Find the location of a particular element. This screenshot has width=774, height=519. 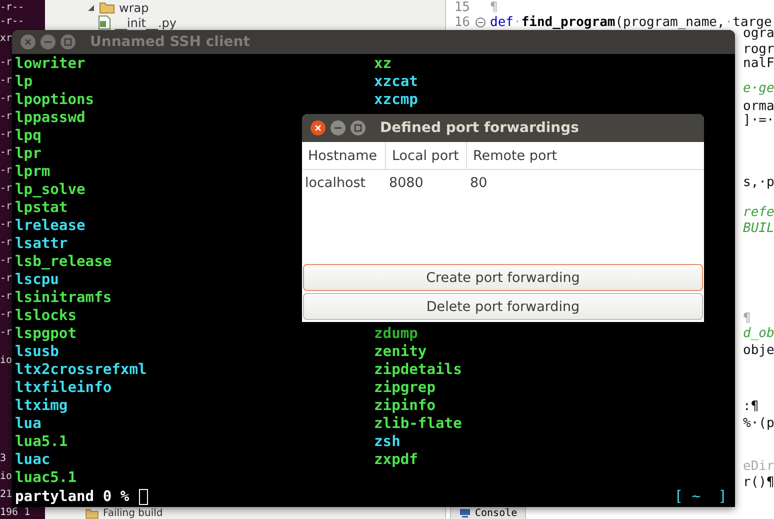

code-fragment: obje is located at coordinates (758, 350).